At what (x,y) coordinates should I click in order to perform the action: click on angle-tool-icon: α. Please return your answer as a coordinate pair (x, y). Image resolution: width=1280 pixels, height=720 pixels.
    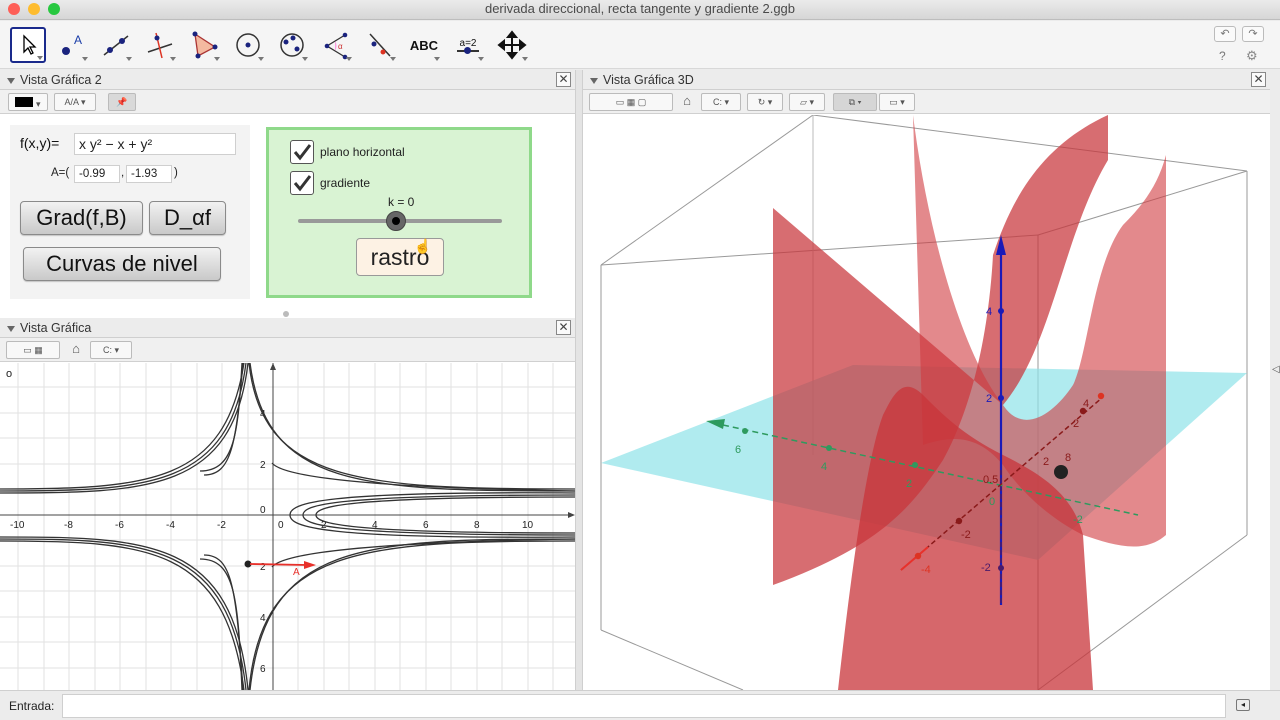
    Looking at the image, I should click on (336, 46).